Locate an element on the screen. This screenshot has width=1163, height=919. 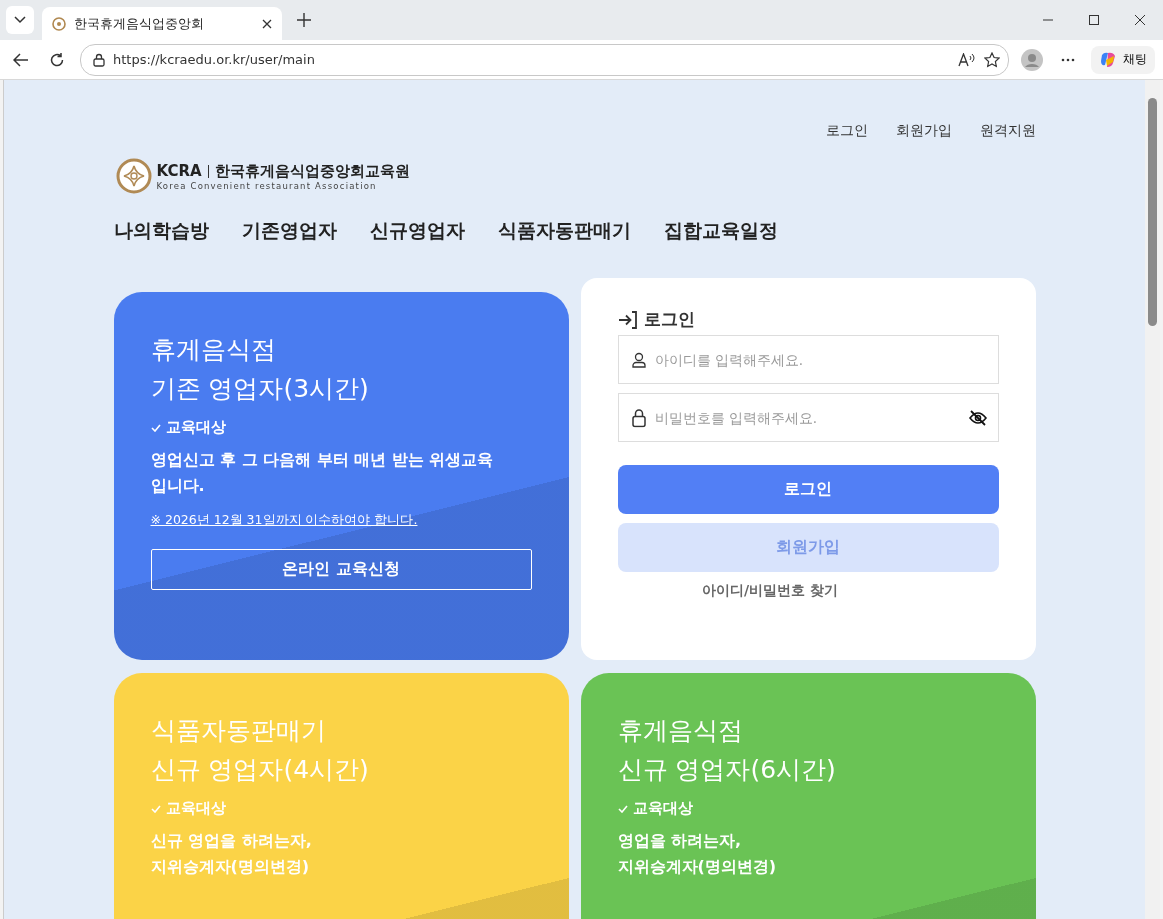
tab-list-button is located at coordinates (20, 20).